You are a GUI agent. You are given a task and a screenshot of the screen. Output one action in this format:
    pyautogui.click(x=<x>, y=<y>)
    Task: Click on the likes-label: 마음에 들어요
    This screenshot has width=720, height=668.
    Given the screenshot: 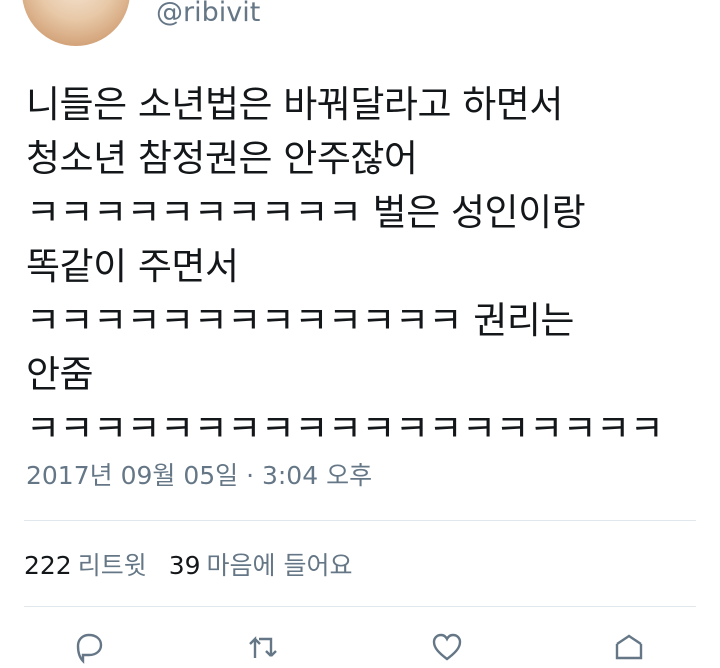 What is the action you would take?
    pyautogui.click(x=279, y=565)
    